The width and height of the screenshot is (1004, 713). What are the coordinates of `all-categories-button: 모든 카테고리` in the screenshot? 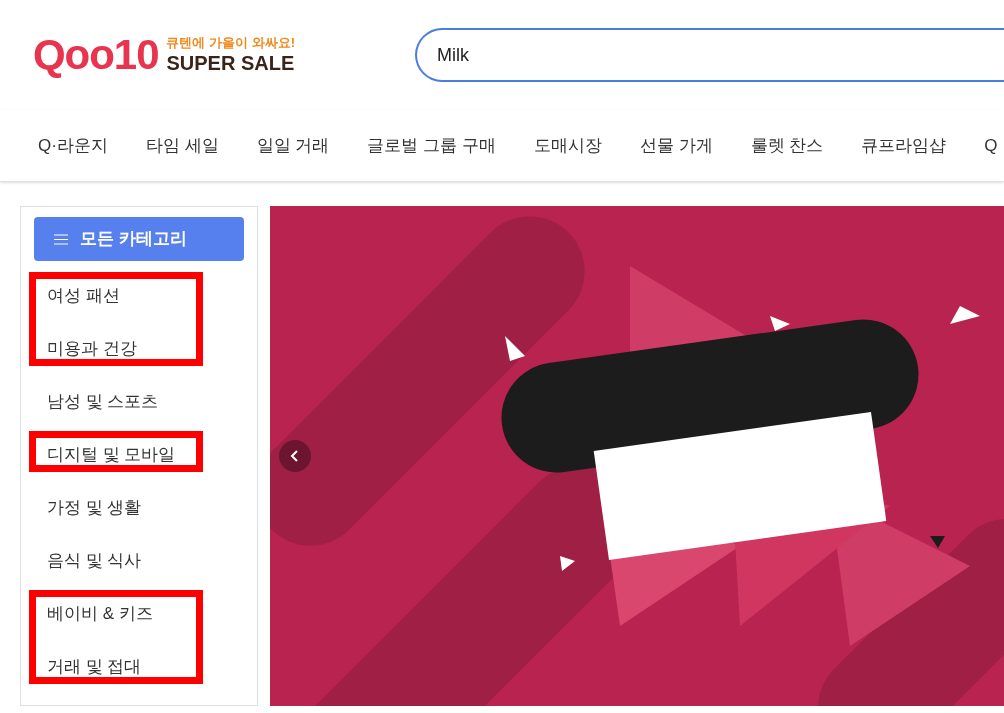 It's located at (139, 239).